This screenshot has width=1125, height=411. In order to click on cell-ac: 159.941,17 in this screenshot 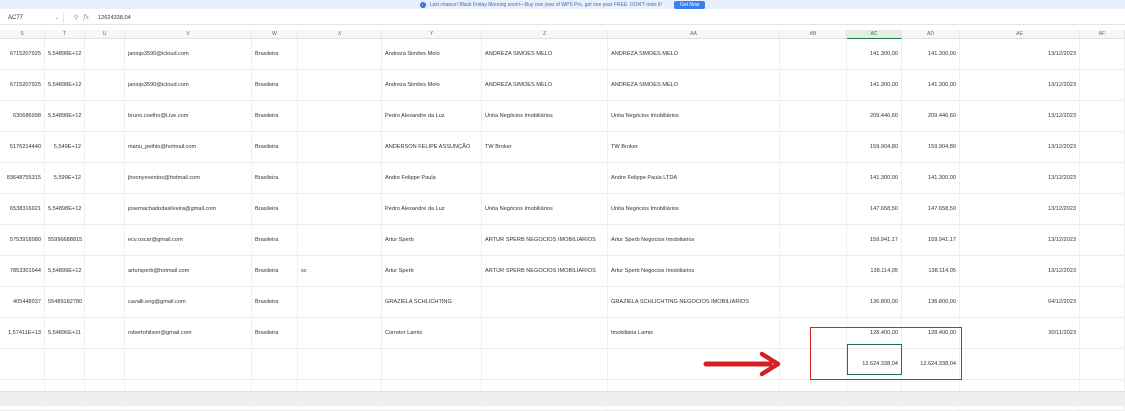, I will do `click(874, 240)`.